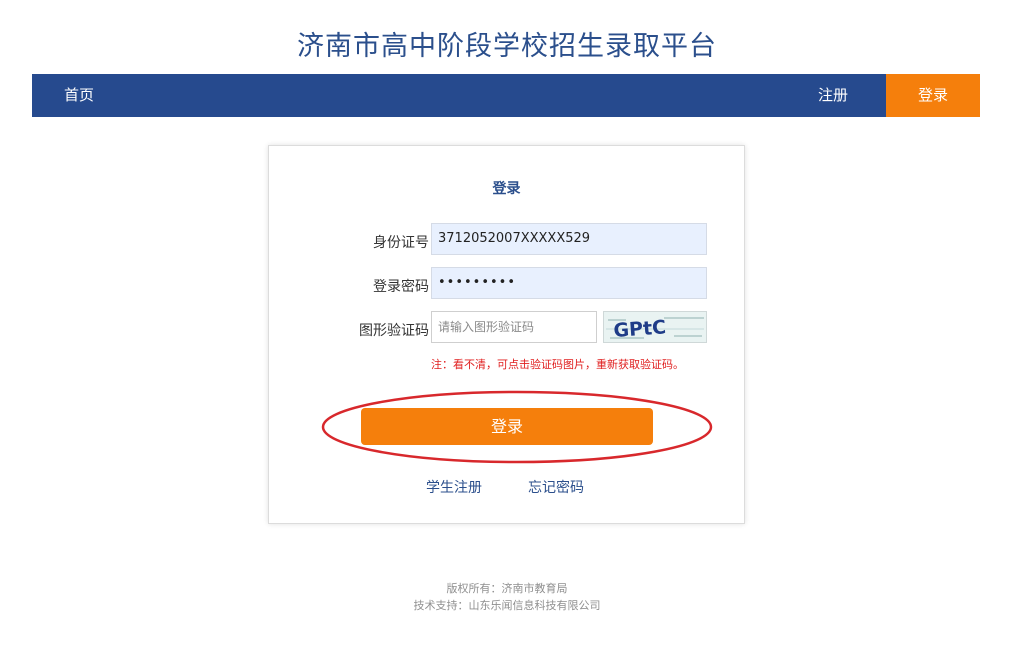 The image size is (1014, 653). I want to click on captcha-image: GPtC, so click(655, 327).